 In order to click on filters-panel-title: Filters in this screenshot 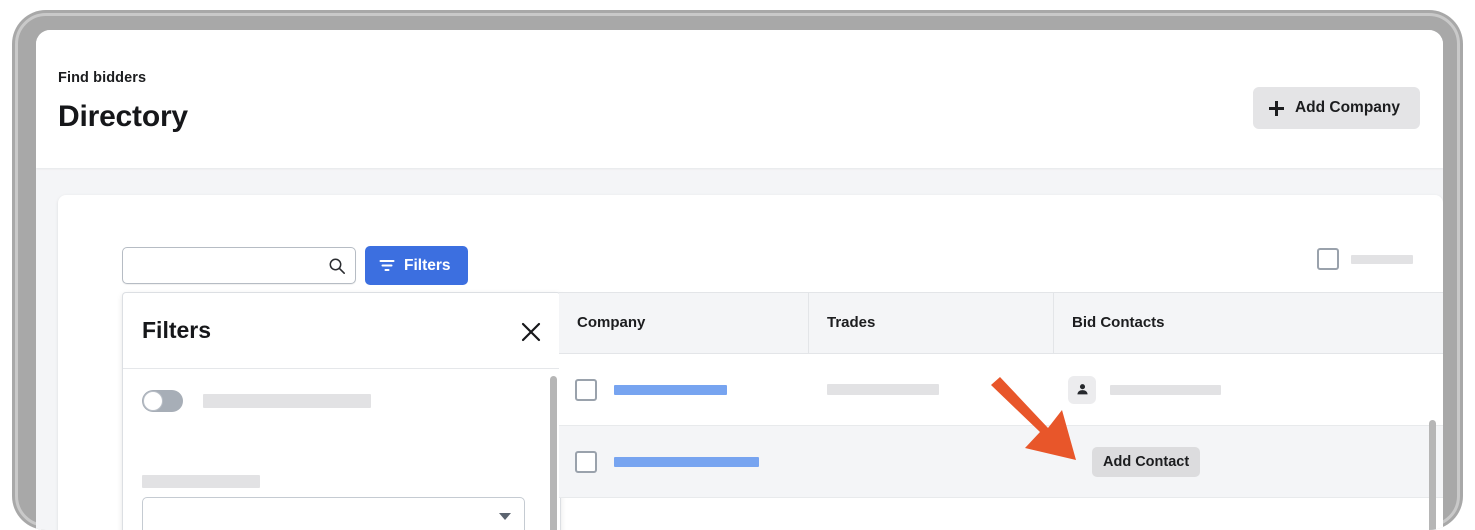, I will do `click(177, 330)`.